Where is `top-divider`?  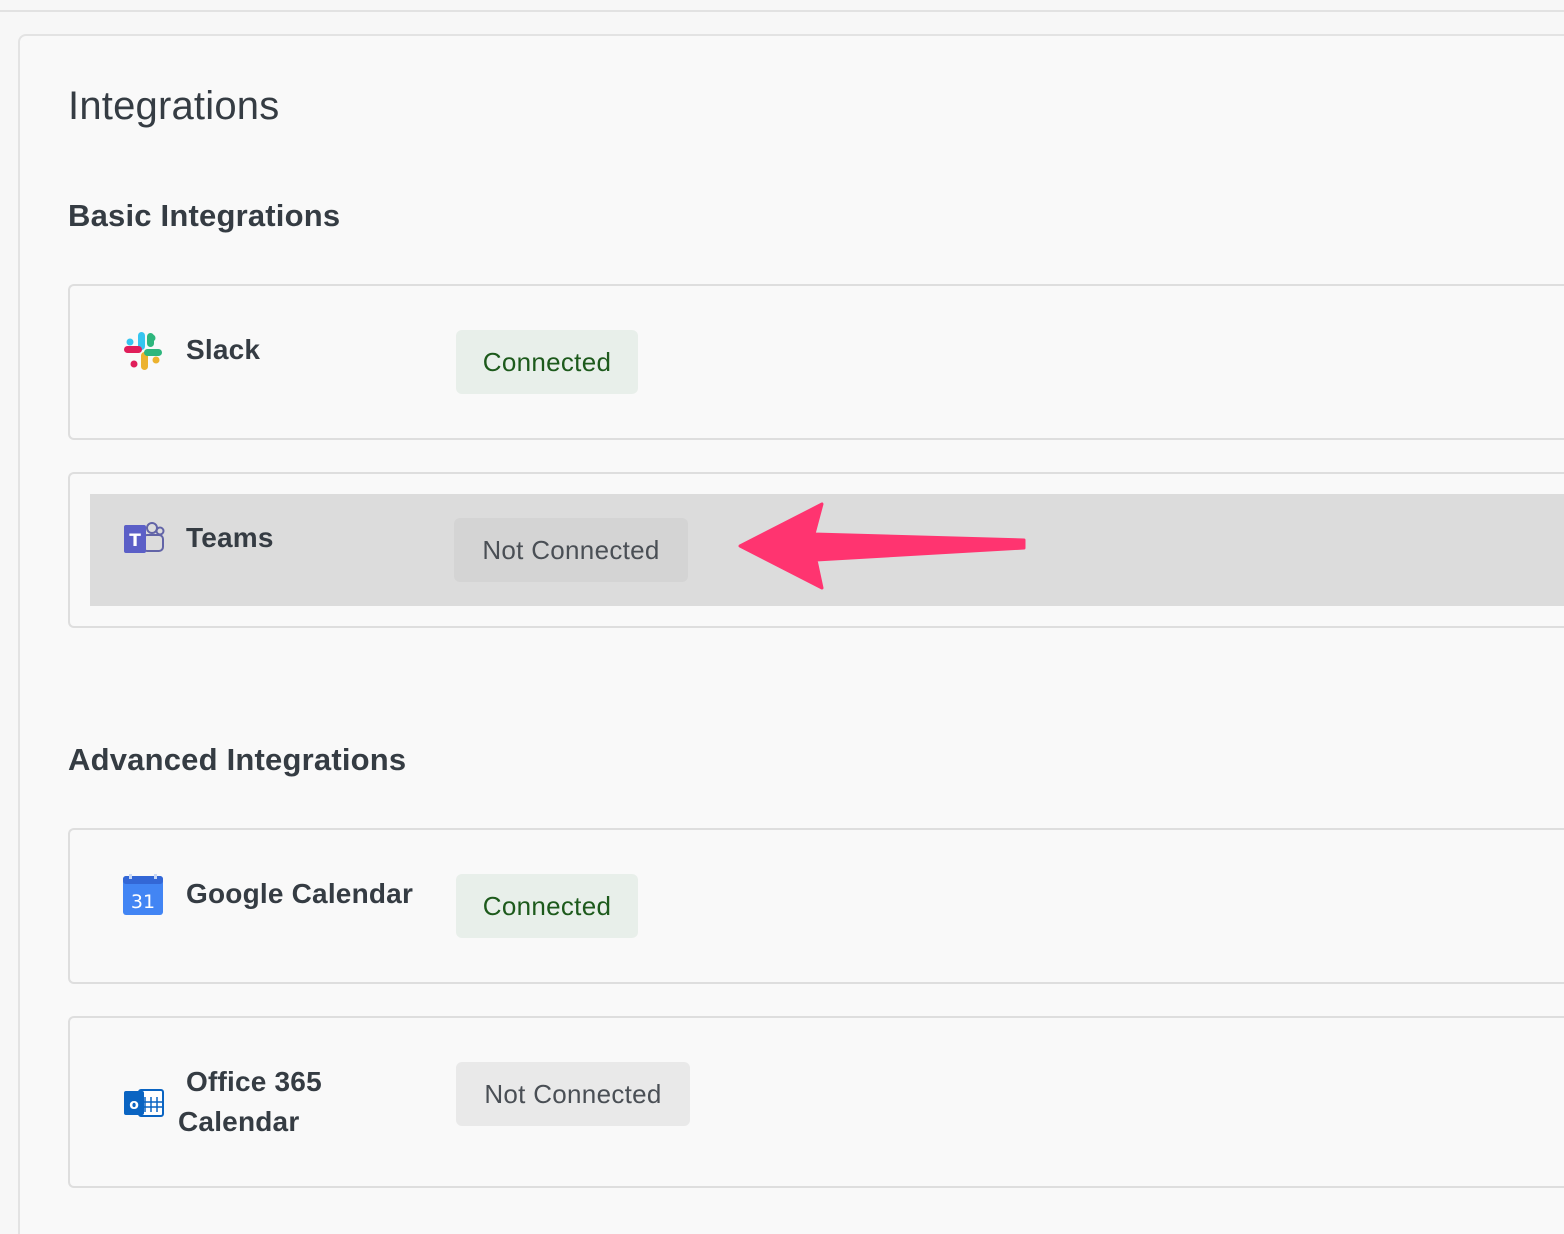
top-divider is located at coordinates (782, 11).